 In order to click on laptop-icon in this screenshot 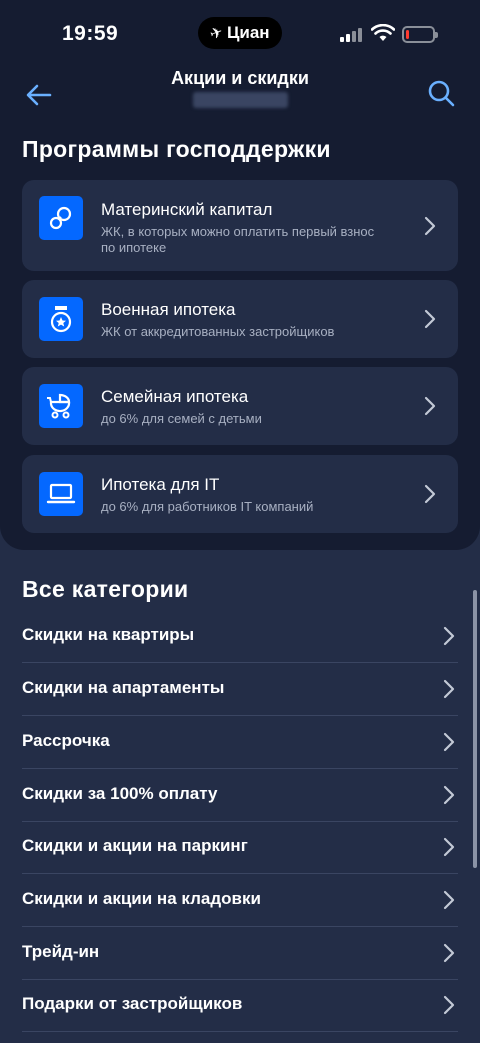, I will do `click(61, 494)`.